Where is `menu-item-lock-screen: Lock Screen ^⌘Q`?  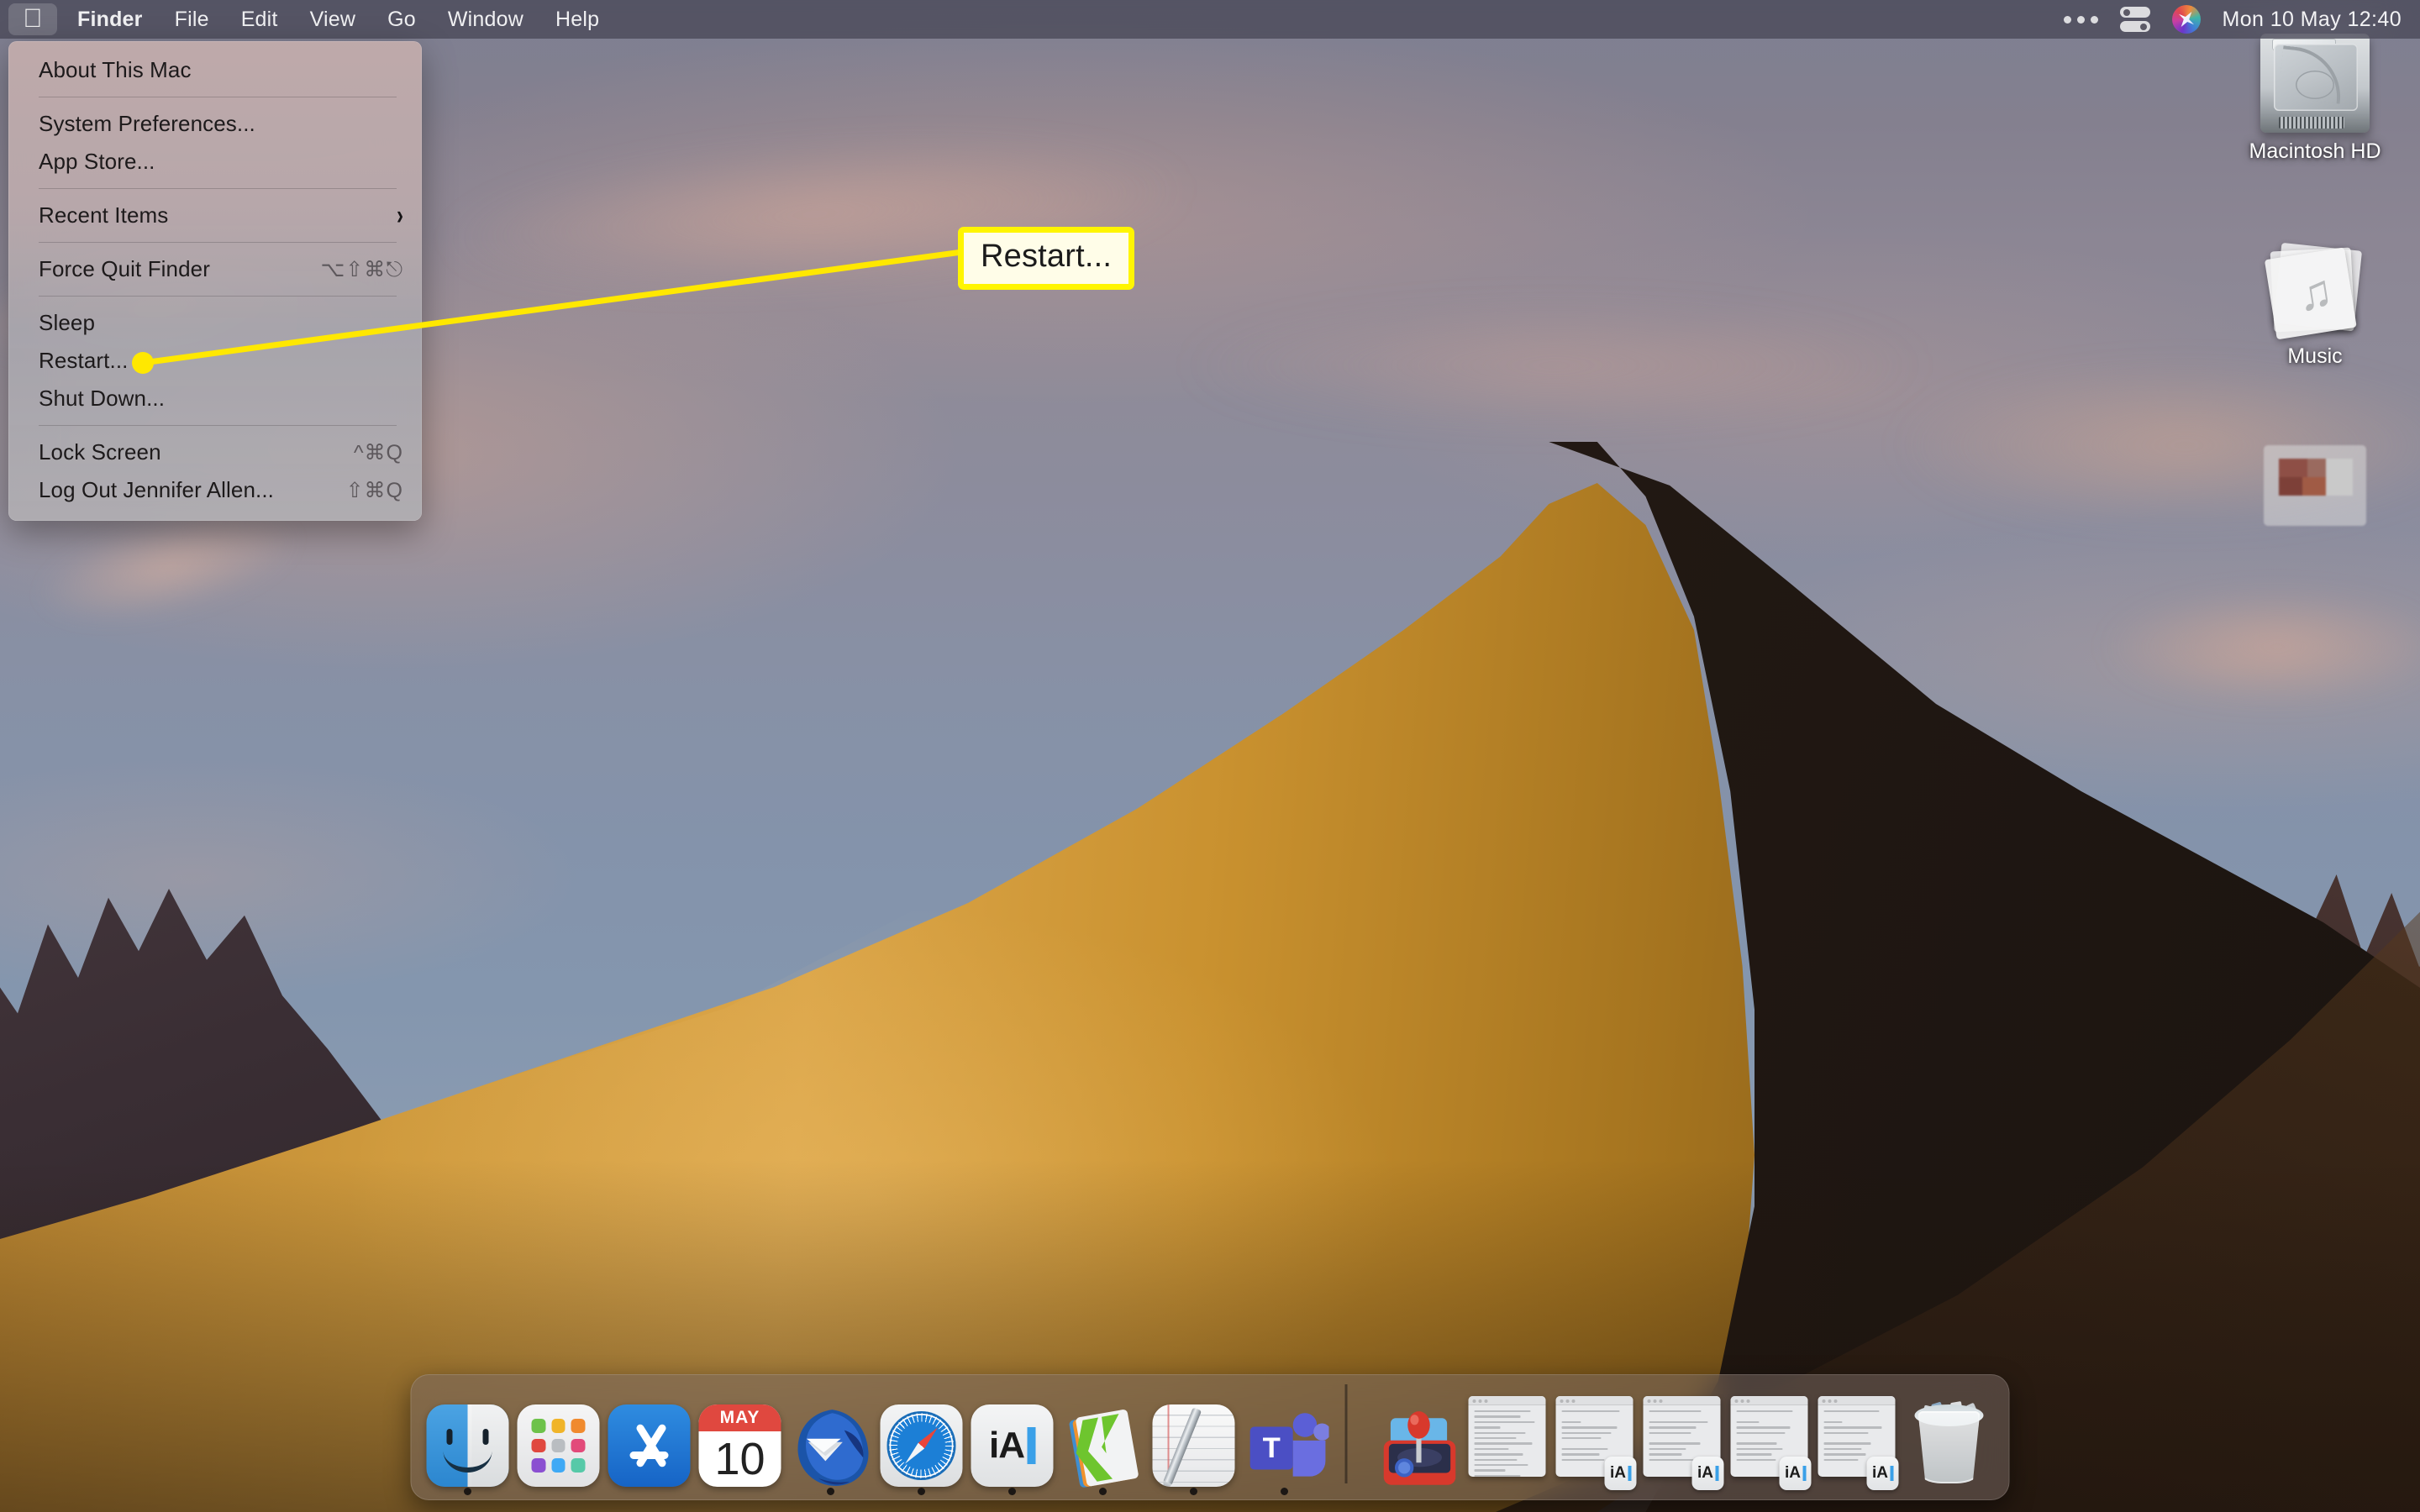
menu-item-lock-screen: Lock Screen ^⌘Q is located at coordinates (215, 452).